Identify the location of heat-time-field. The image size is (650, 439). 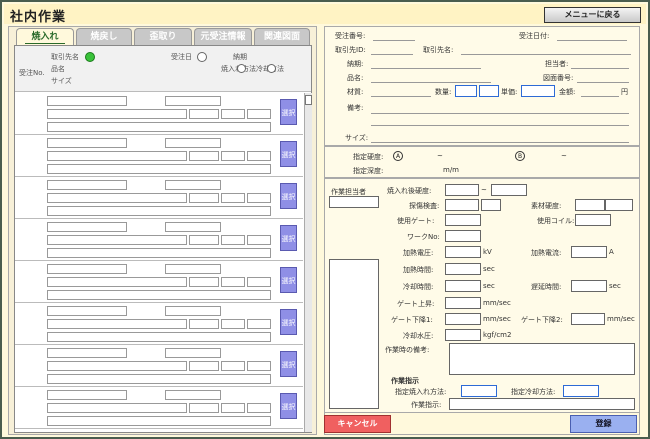
(463, 269).